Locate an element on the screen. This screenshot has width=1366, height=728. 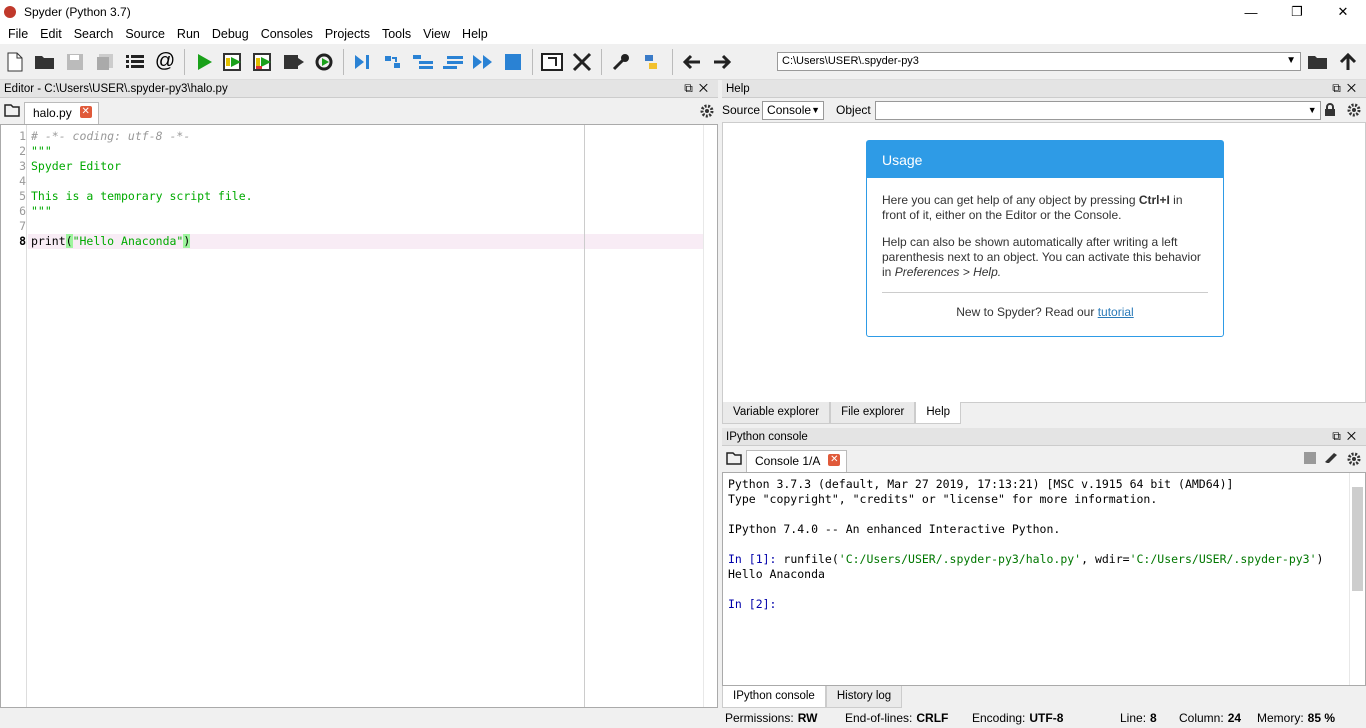
tab-file-explorer: File explorer is located at coordinates (873, 413).